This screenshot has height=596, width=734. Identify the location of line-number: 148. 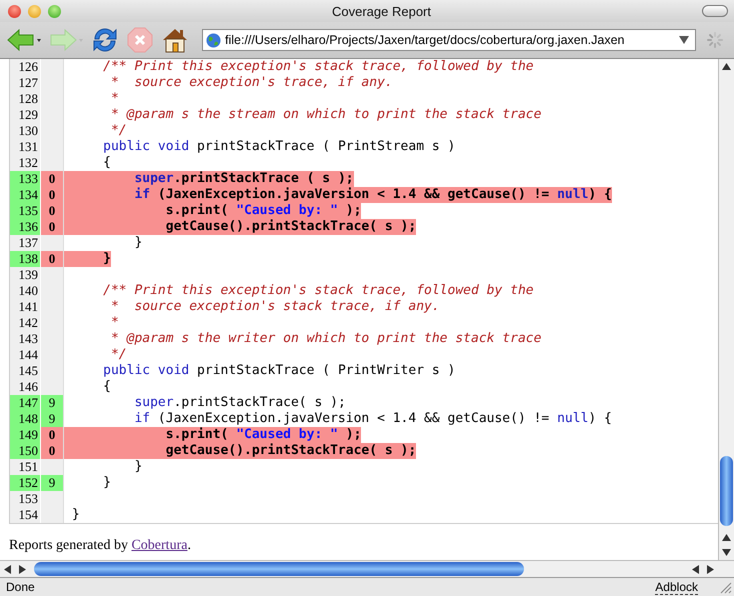
(25, 419).